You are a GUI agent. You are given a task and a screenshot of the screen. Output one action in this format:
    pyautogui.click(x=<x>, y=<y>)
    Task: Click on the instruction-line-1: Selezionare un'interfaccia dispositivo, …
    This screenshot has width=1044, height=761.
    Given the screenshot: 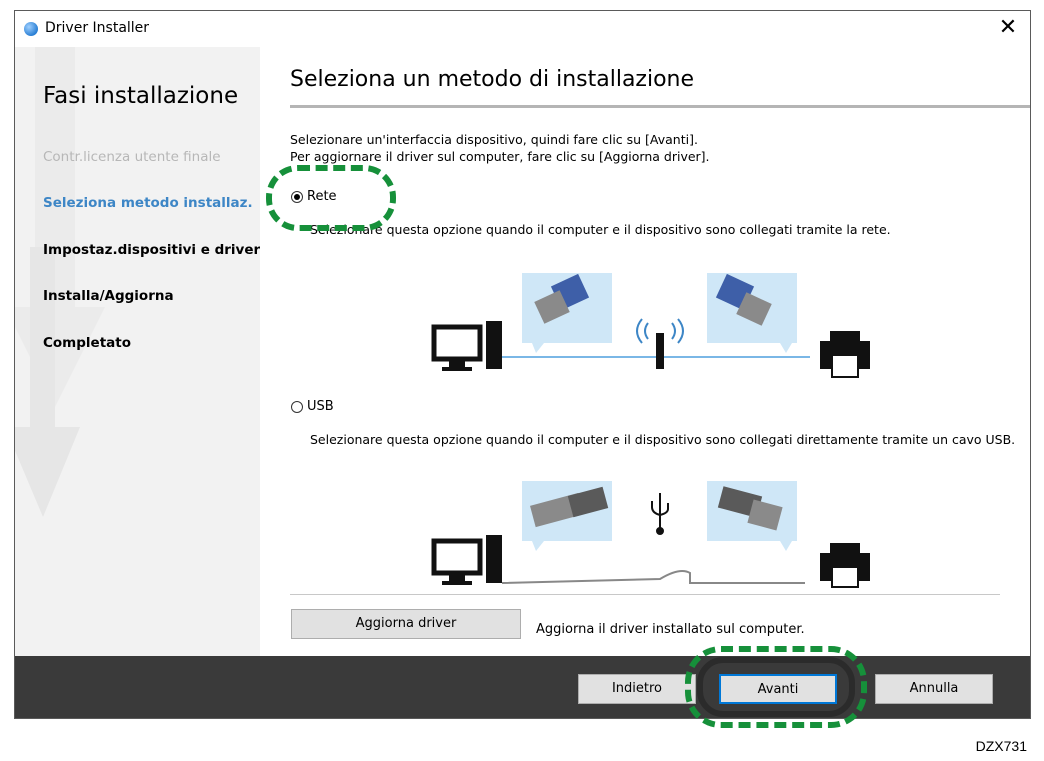 What is the action you would take?
    pyautogui.click(x=494, y=139)
    